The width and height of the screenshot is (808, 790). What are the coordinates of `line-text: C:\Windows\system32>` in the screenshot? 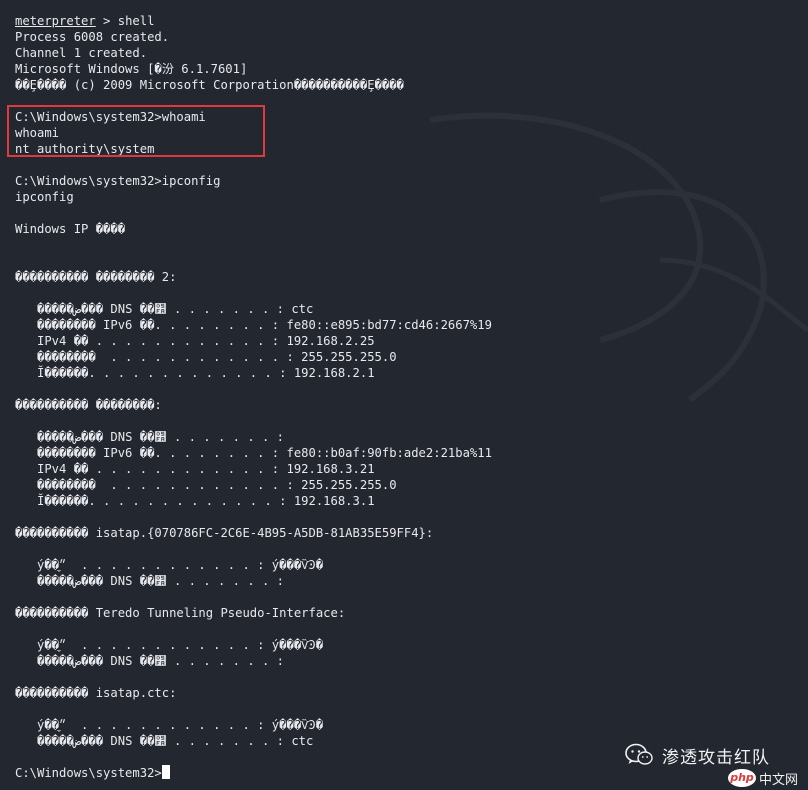 It's located at (88, 773).